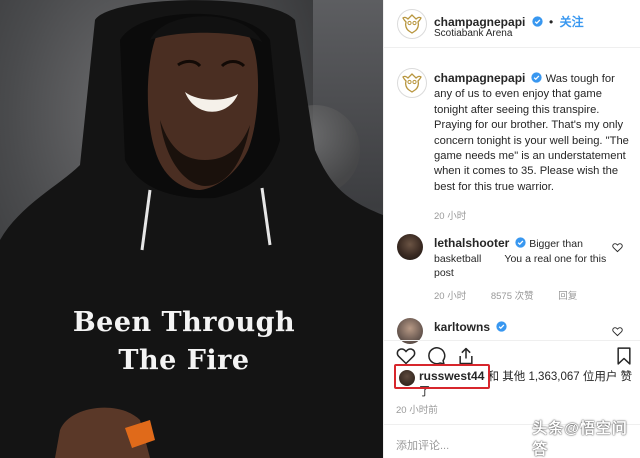  I want to click on commenter-username: karltowns, so click(462, 327).